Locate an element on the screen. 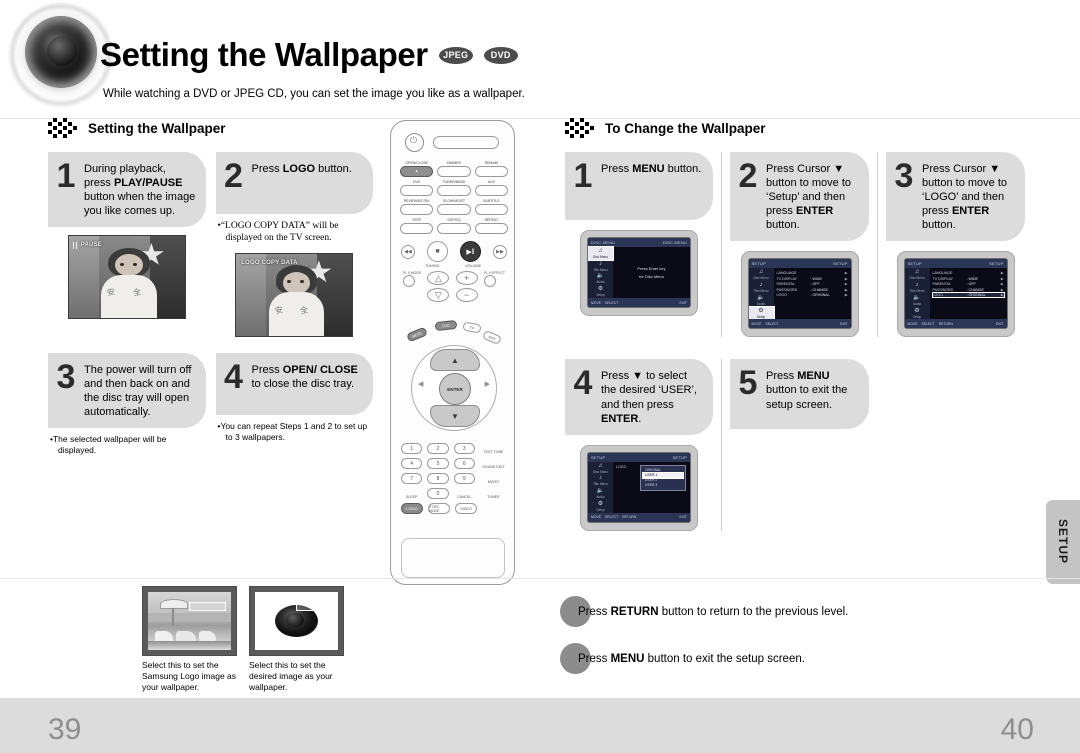  remote-key-subtitle: SUBTITLE is located at coordinates (491, 207).